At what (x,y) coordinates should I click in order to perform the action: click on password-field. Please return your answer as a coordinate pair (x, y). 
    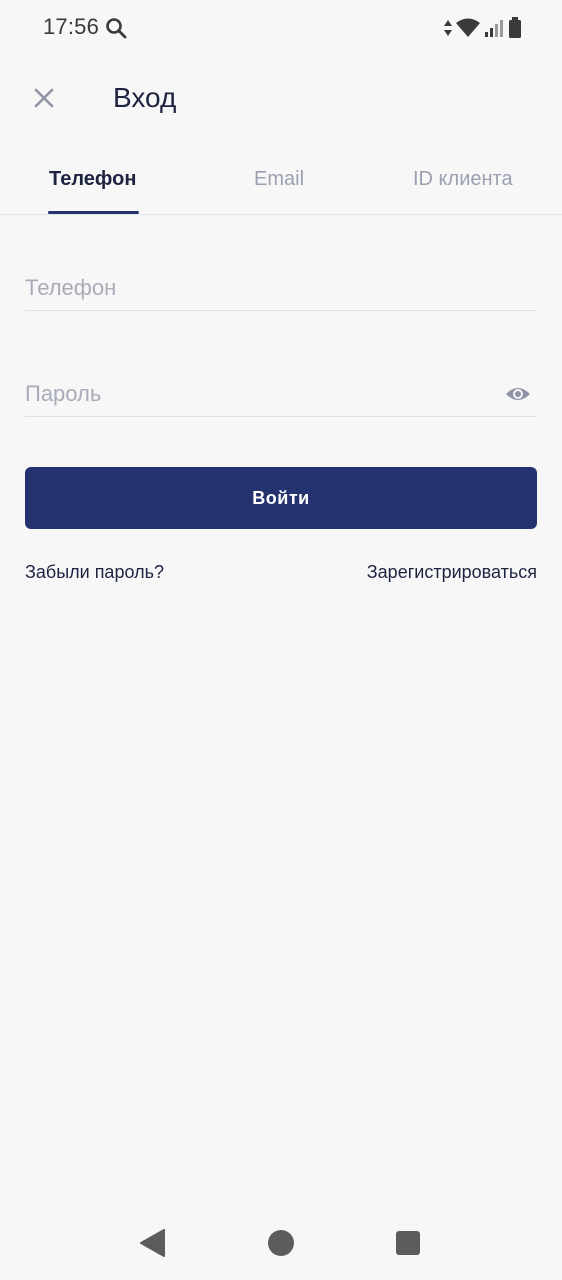
    Looking at the image, I should click on (281, 395).